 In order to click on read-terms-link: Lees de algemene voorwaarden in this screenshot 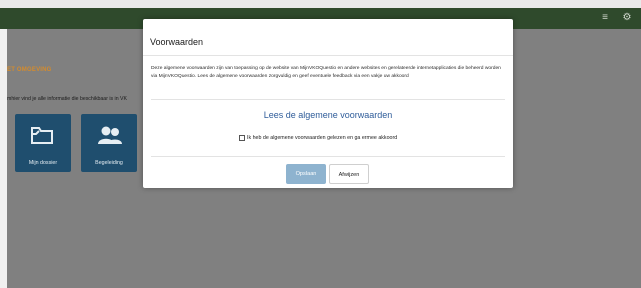, I will do `click(328, 115)`.